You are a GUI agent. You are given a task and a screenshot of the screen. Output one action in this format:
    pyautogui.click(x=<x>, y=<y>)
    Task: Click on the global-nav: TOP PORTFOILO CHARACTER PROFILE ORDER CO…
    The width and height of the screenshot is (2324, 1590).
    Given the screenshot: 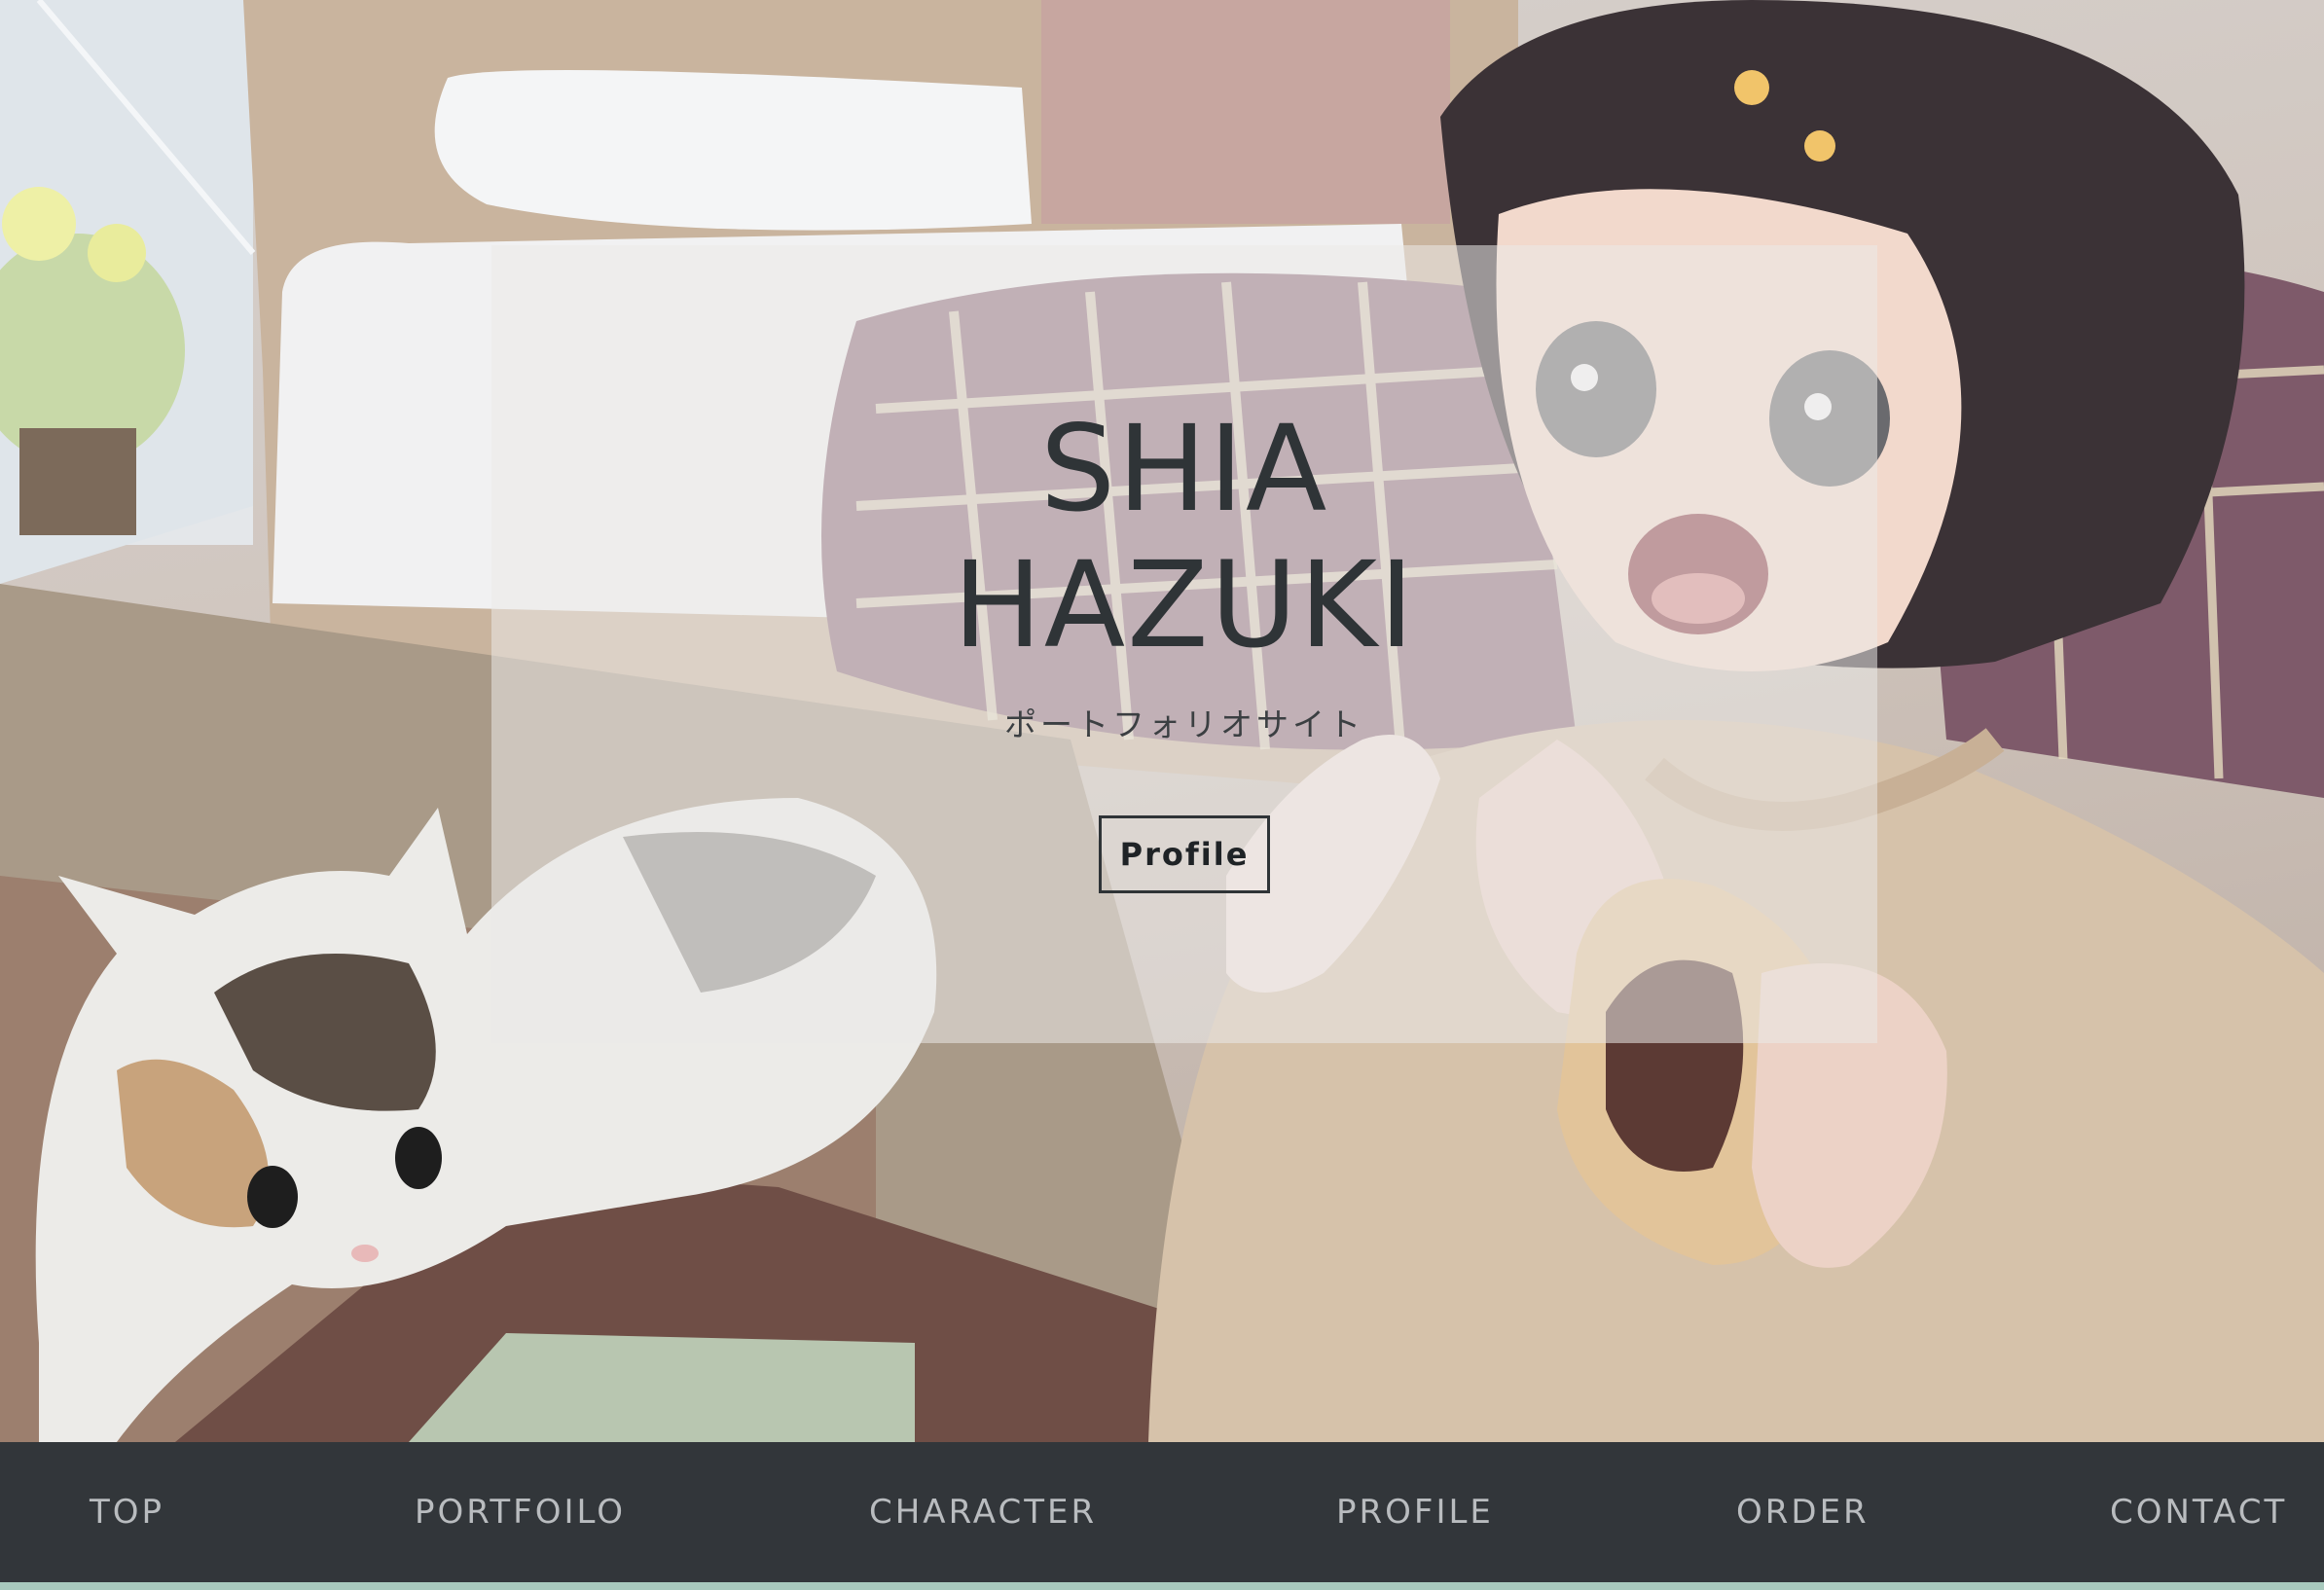 What is the action you would take?
    pyautogui.click(x=1162, y=1512)
    